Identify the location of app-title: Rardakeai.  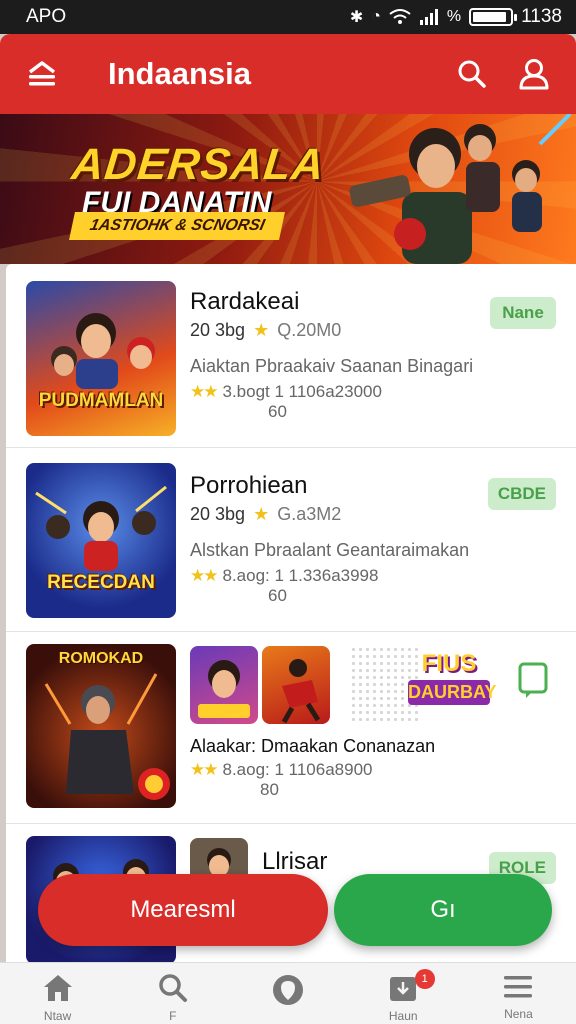
(245, 301).